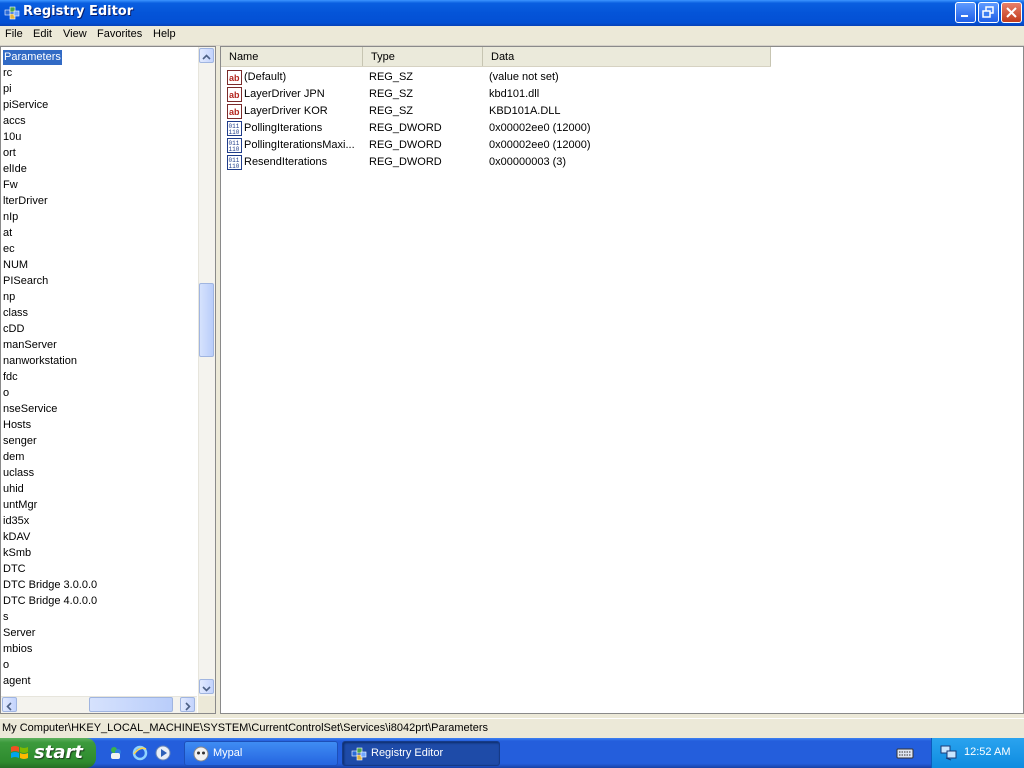  Describe the element at coordinates (9, 704) in the screenshot. I see `scroll-left-button` at that location.